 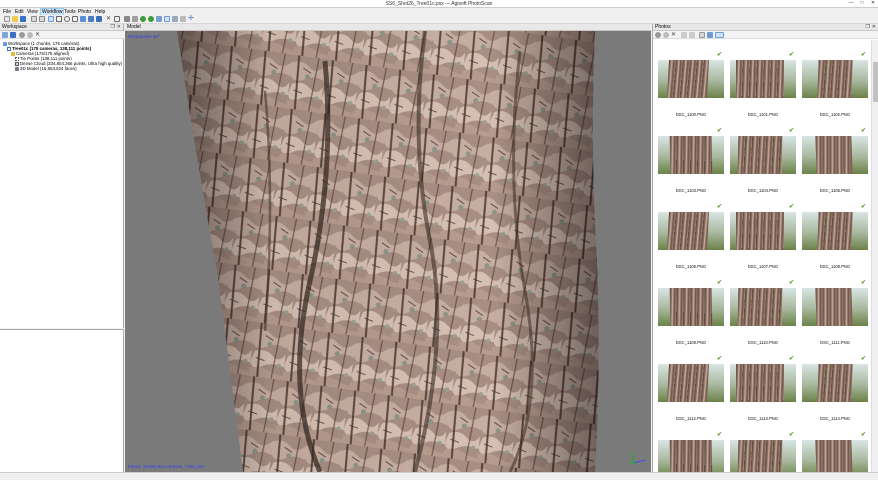 I want to click on add-chunk-icon, so click(x=5, y=35).